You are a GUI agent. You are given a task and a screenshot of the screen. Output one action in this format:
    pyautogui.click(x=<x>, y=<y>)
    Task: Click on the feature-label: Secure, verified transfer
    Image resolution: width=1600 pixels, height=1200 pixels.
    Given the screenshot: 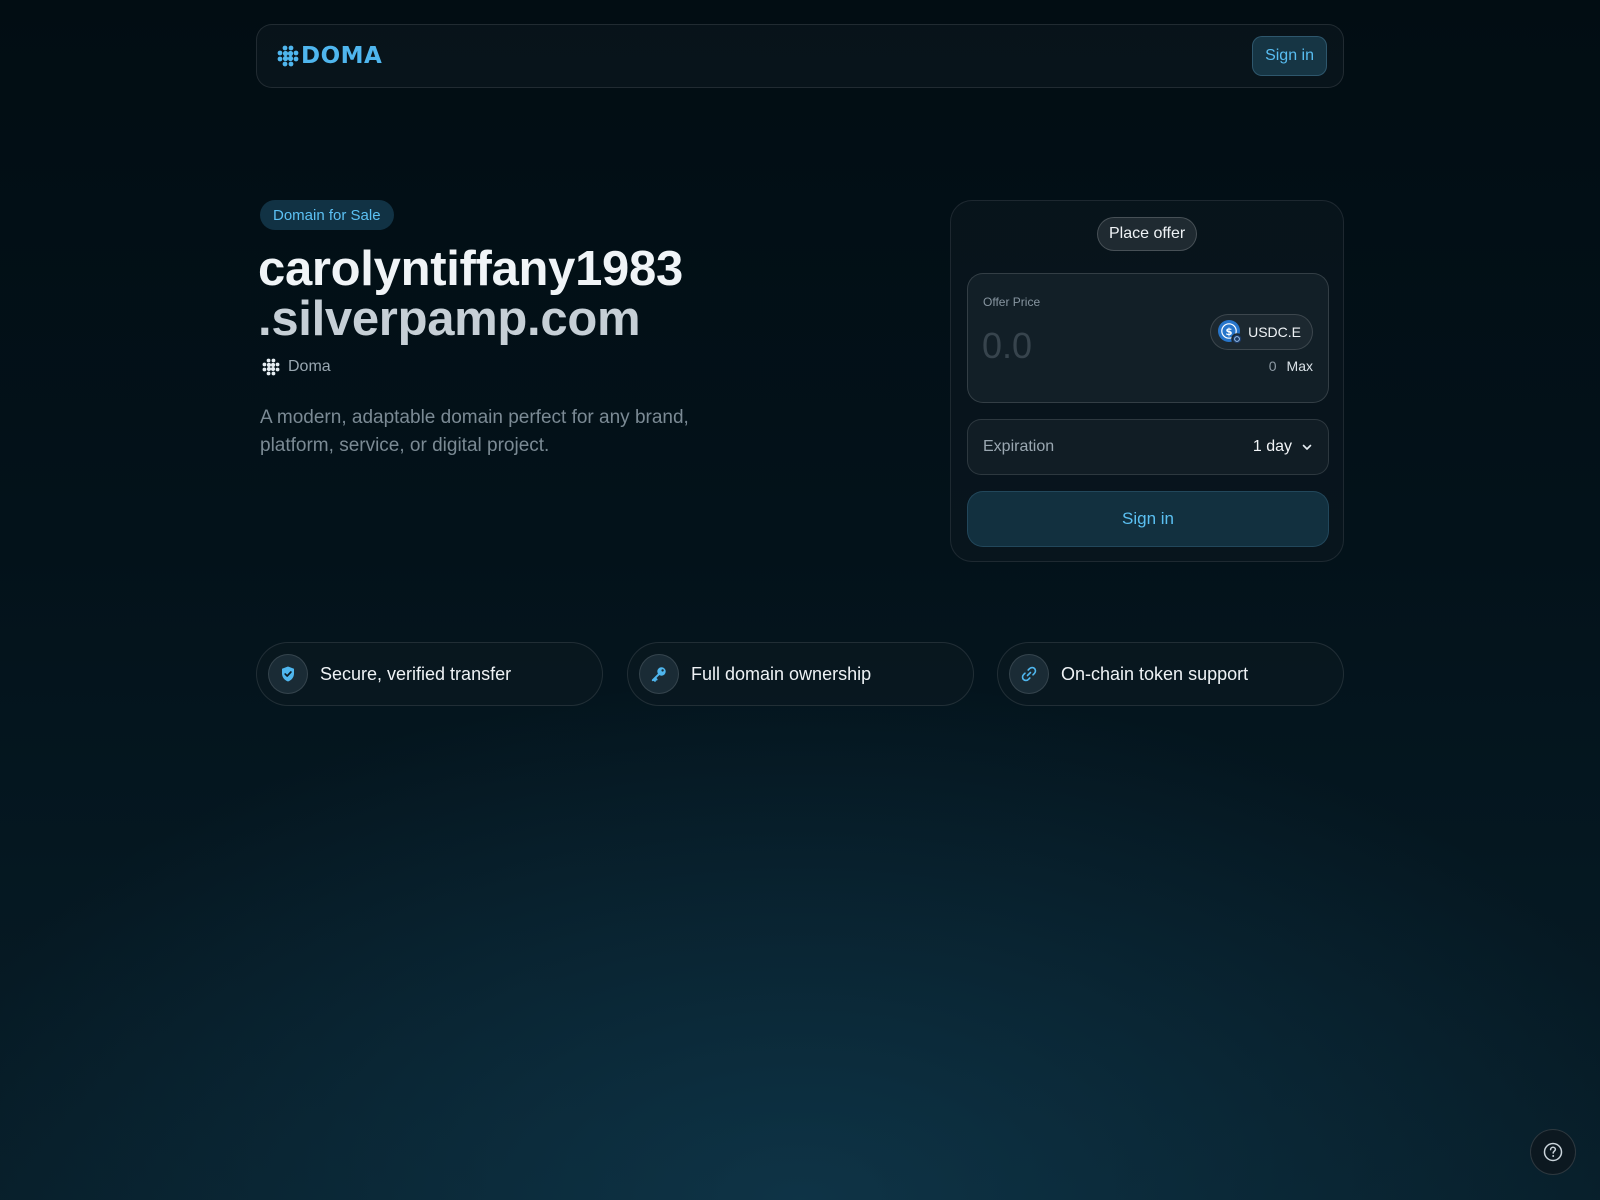 What is the action you would take?
    pyautogui.click(x=416, y=673)
    